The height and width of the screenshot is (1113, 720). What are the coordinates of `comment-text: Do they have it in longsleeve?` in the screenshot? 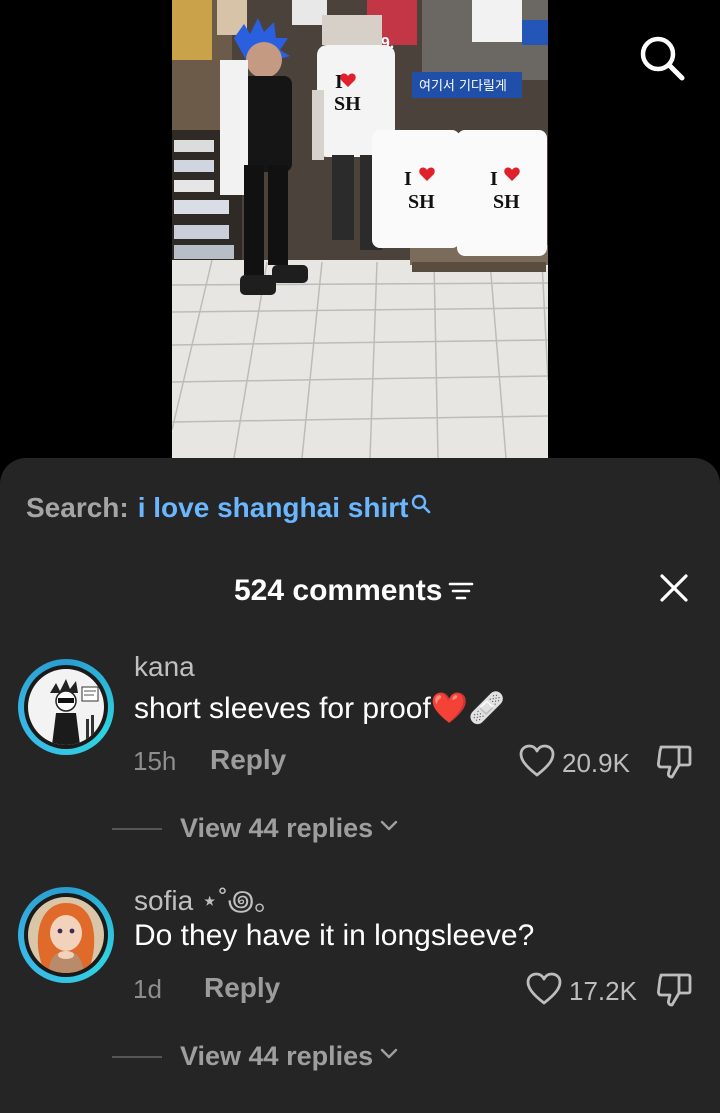 It's located at (334, 935).